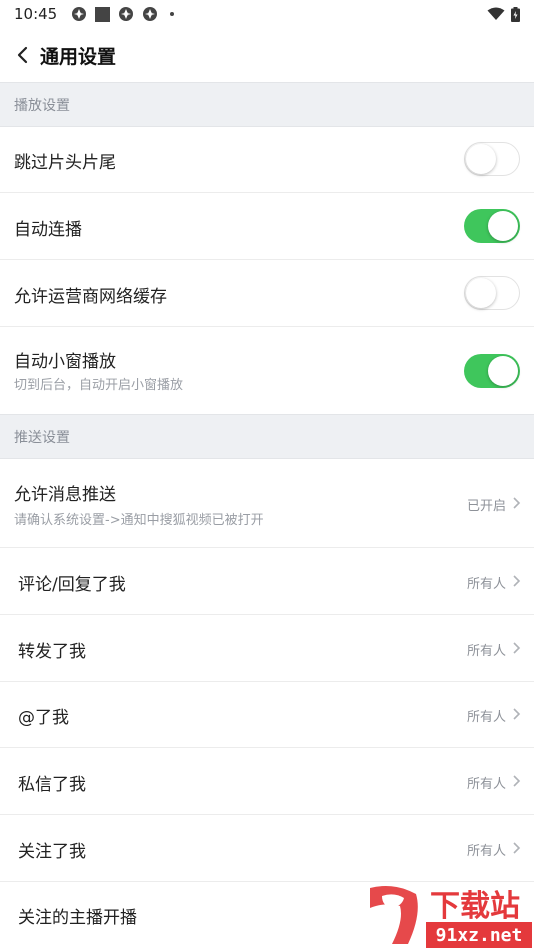 The height and width of the screenshot is (950, 534). What do you see at coordinates (172, 14) in the screenshot?
I see `more-notifications-icon` at bounding box center [172, 14].